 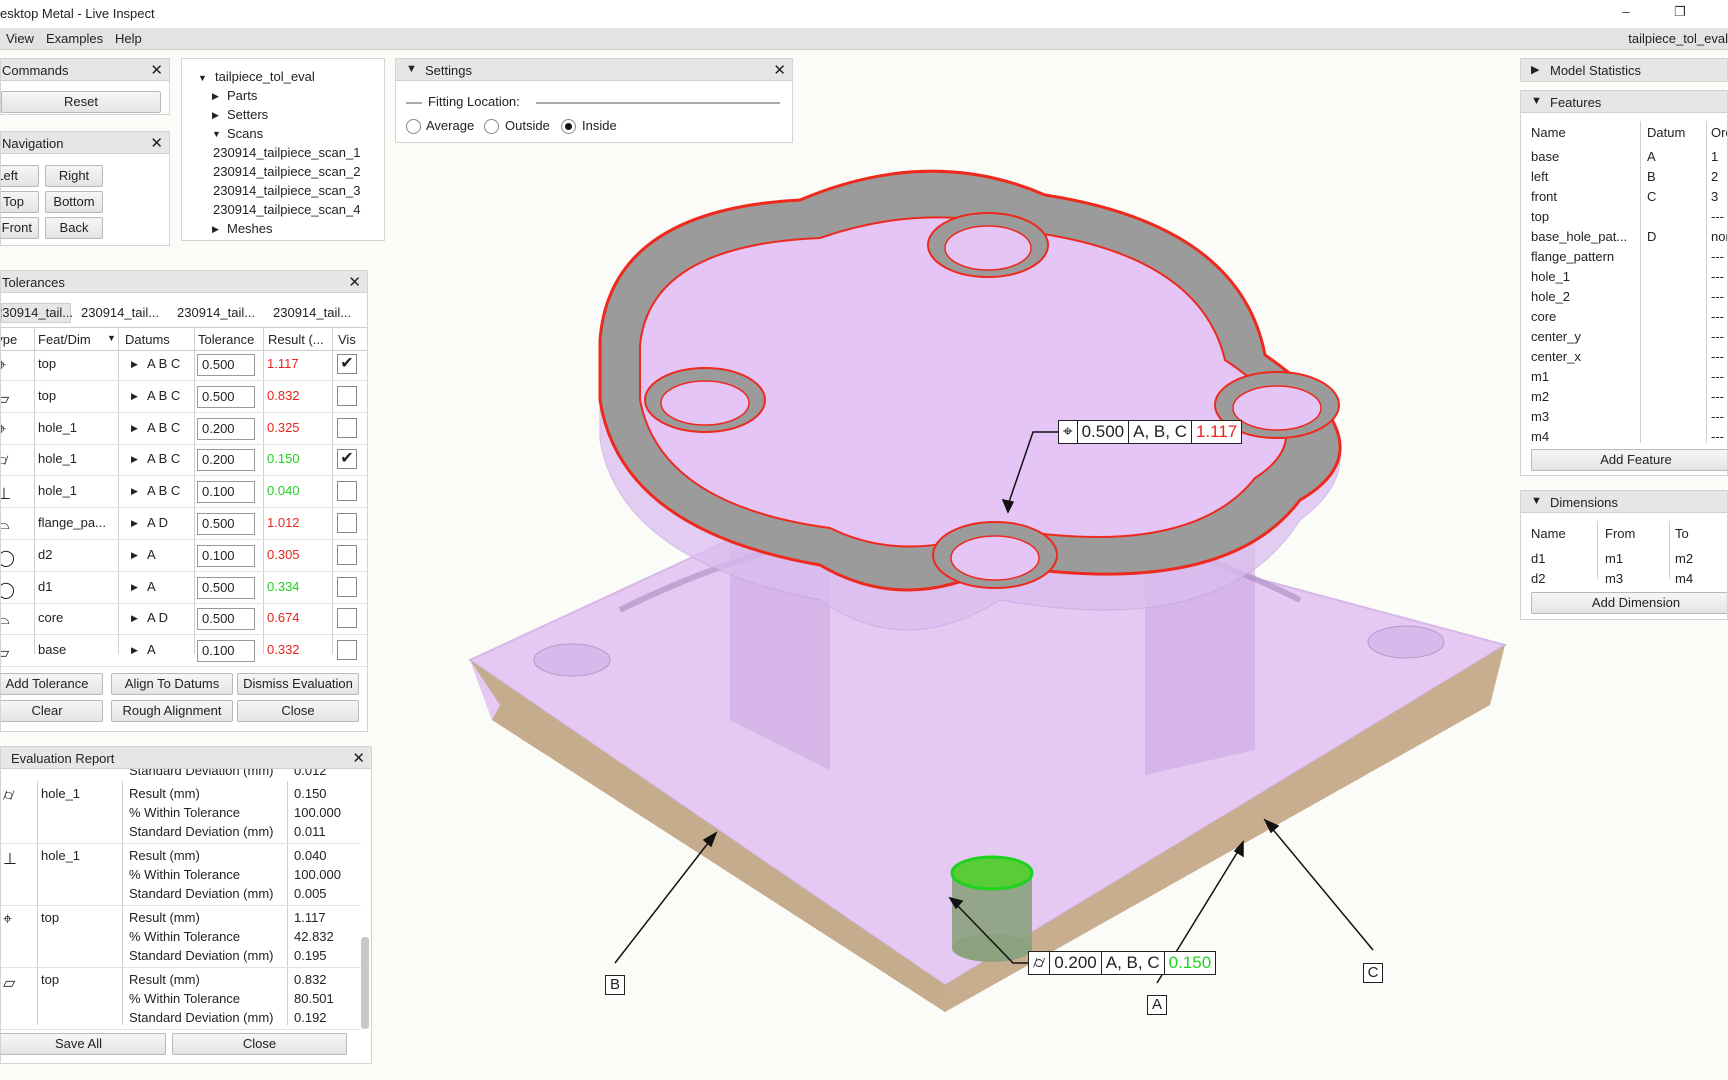 I want to click on close-tolerances-button: Close, so click(x=298, y=711).